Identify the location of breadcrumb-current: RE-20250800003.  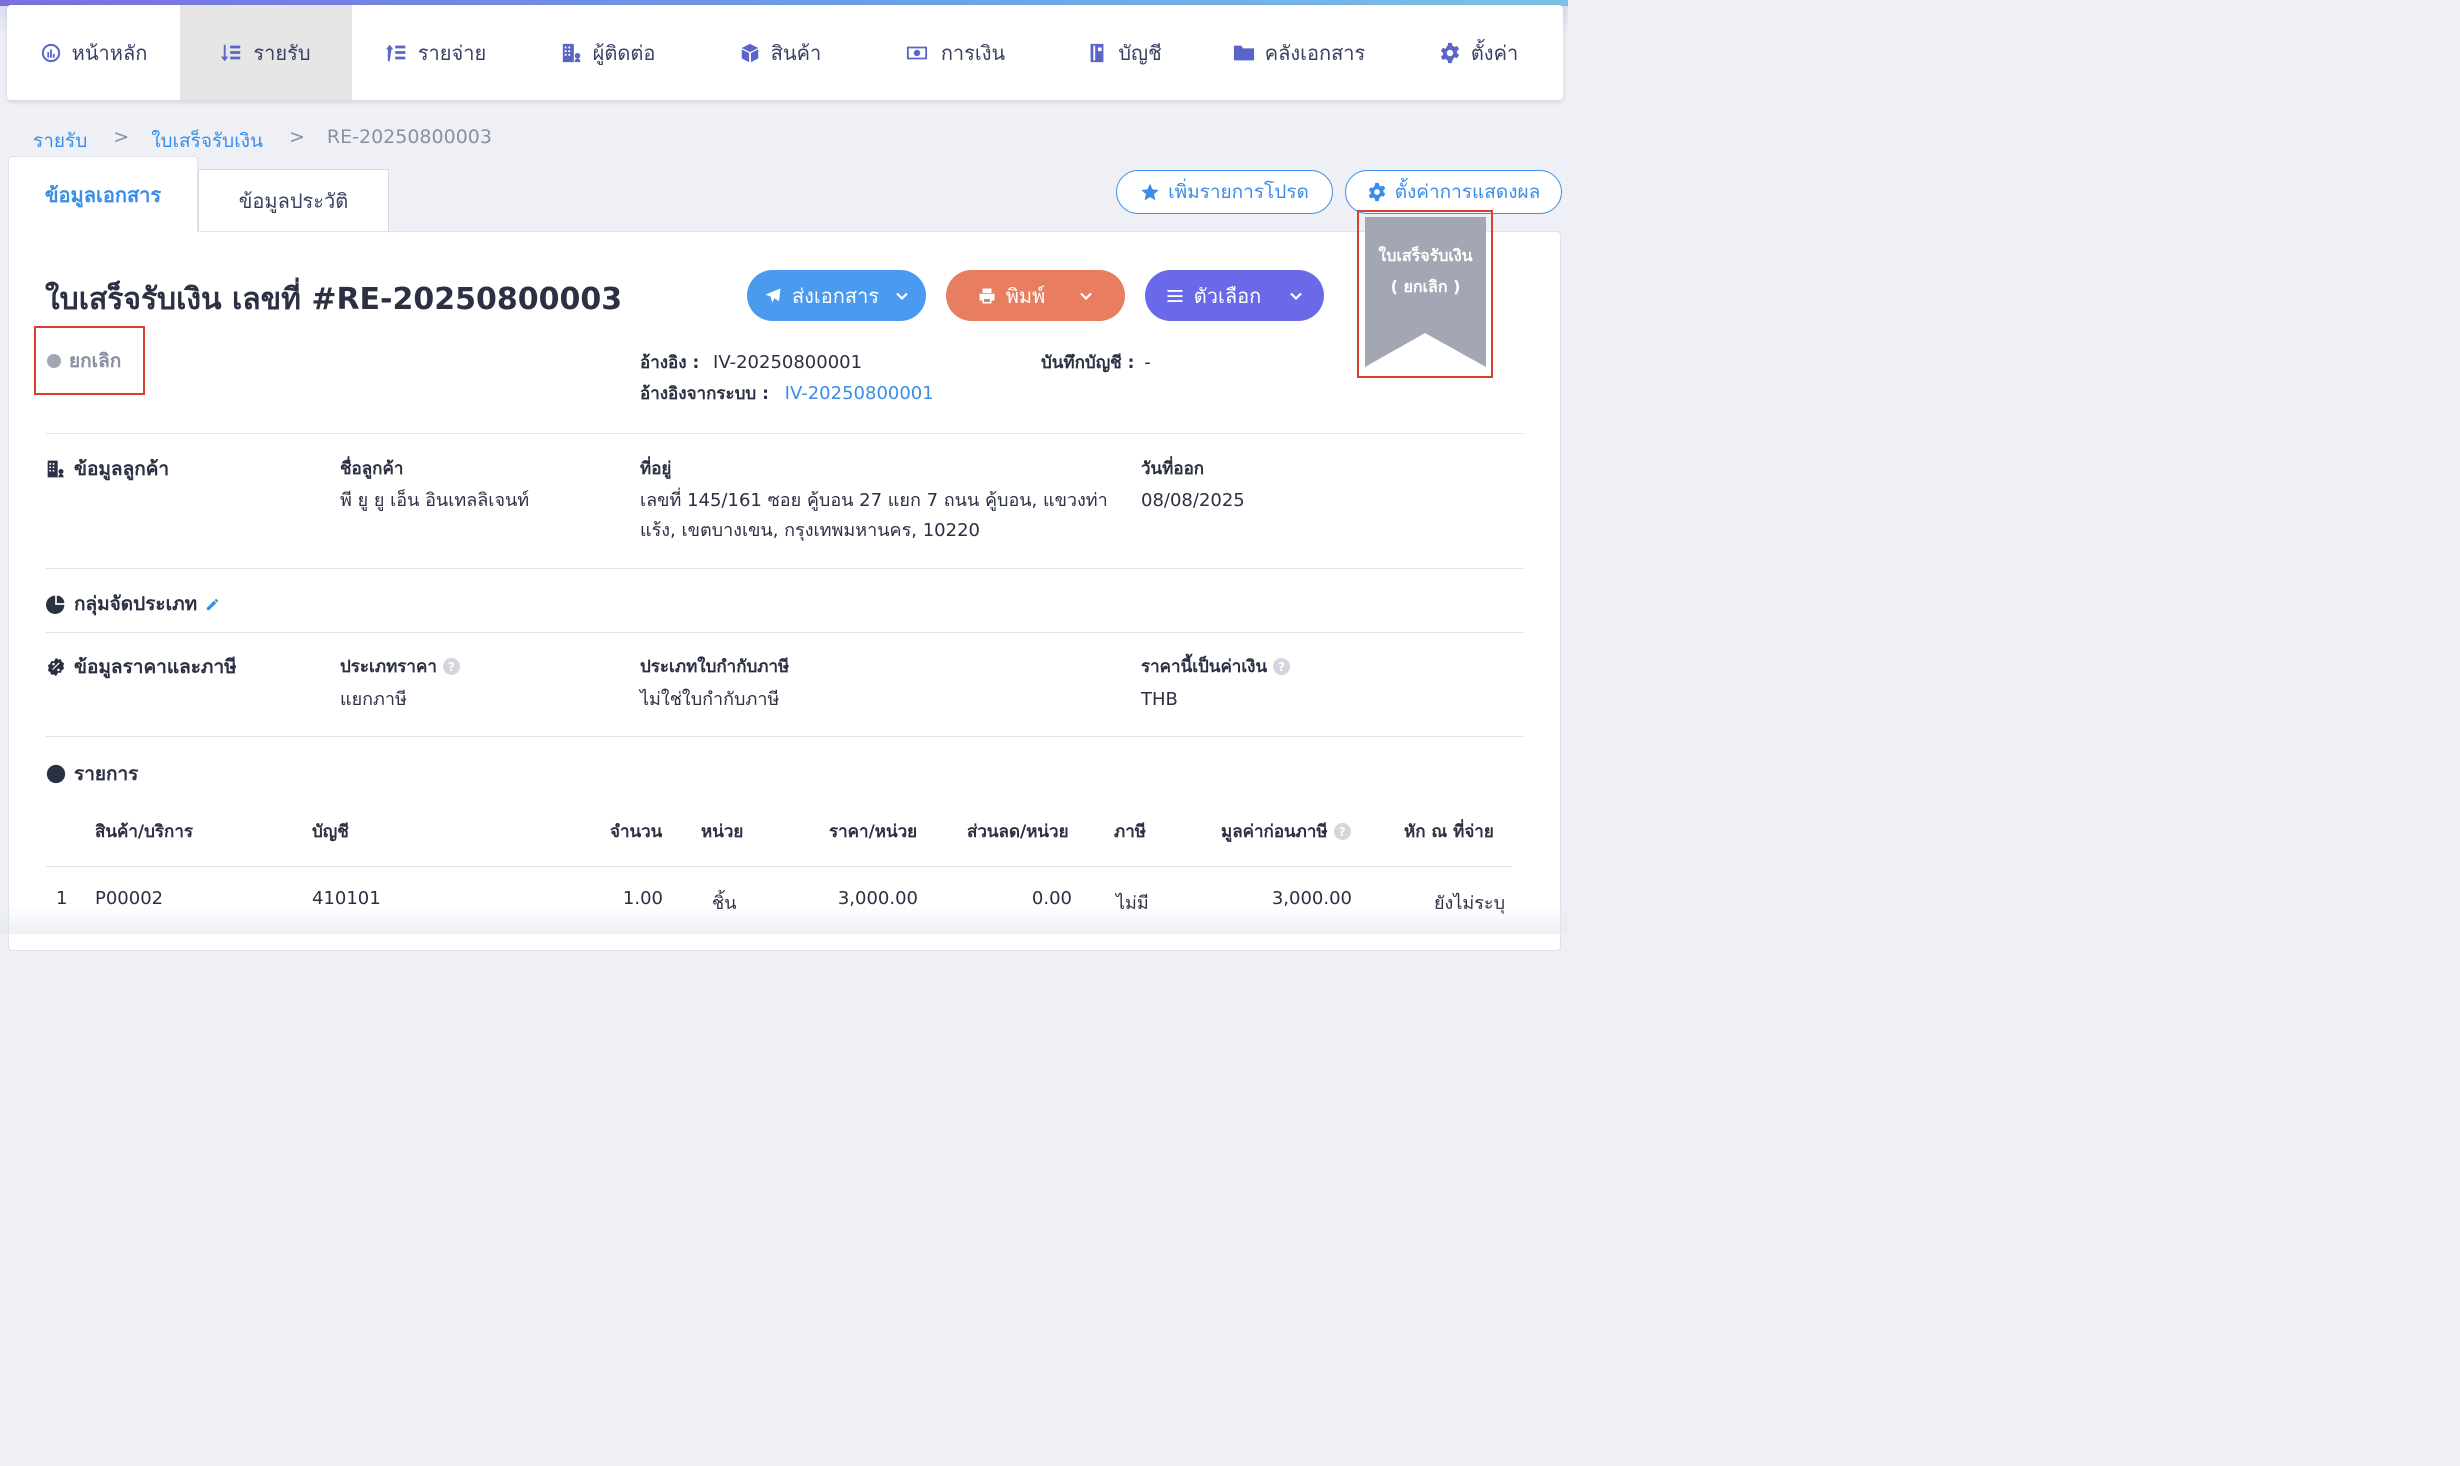
(409, 137).